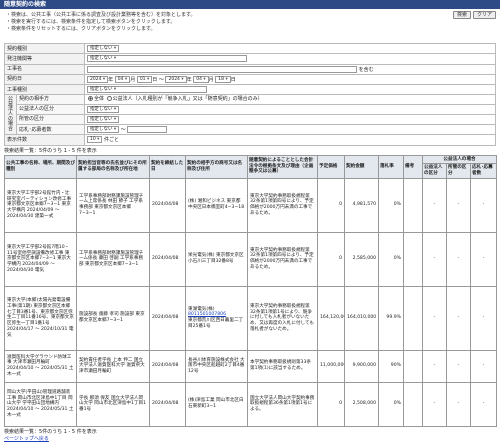 The width and height of the screenshot is (500, 445). What do you see at coordinates (147, 129) in the screenshot?
I see `bidders-max-input` at bounding box center [147, 129].